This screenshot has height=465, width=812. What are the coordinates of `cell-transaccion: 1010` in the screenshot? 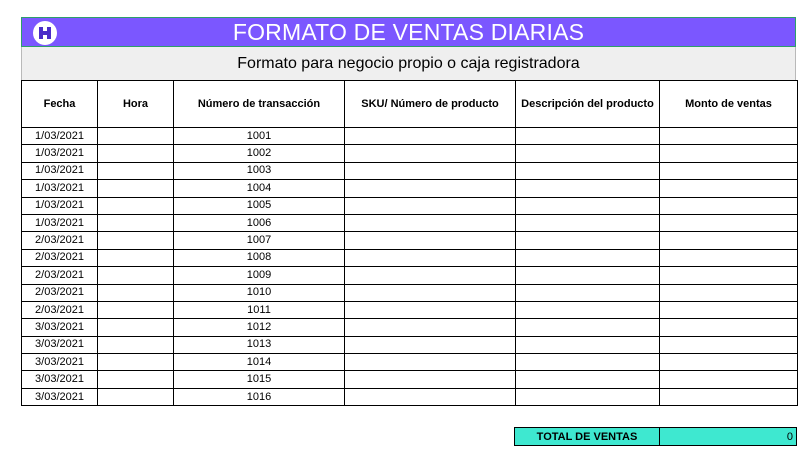 It's located at (259, 292).